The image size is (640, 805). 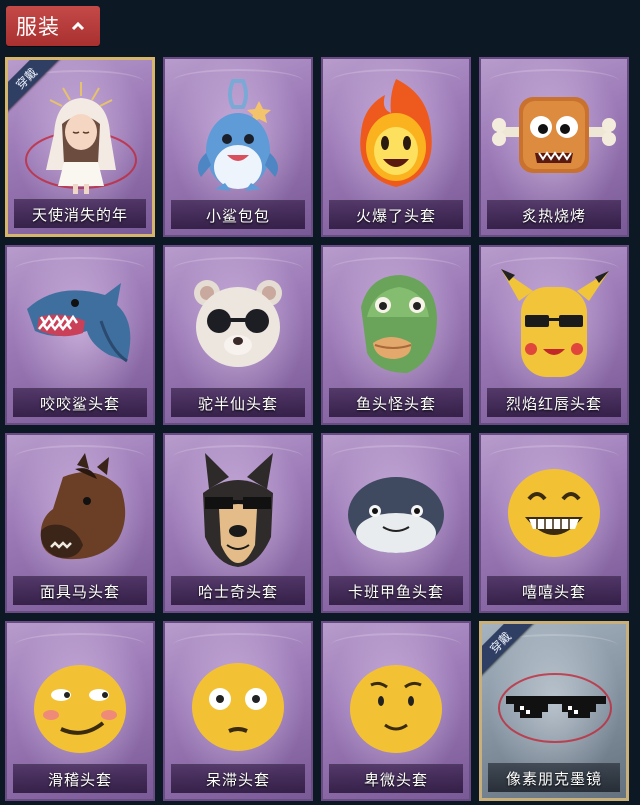 I want to click on costume-name: 卡班甲鱼头套, so click(x=395, y=591).